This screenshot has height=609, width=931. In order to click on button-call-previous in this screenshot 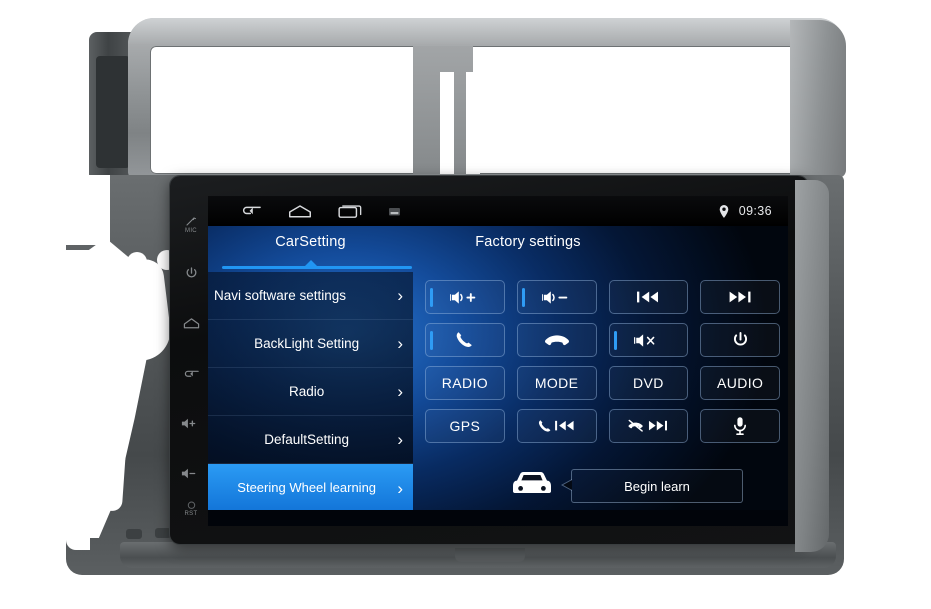, I will do `click(556, 426)`.